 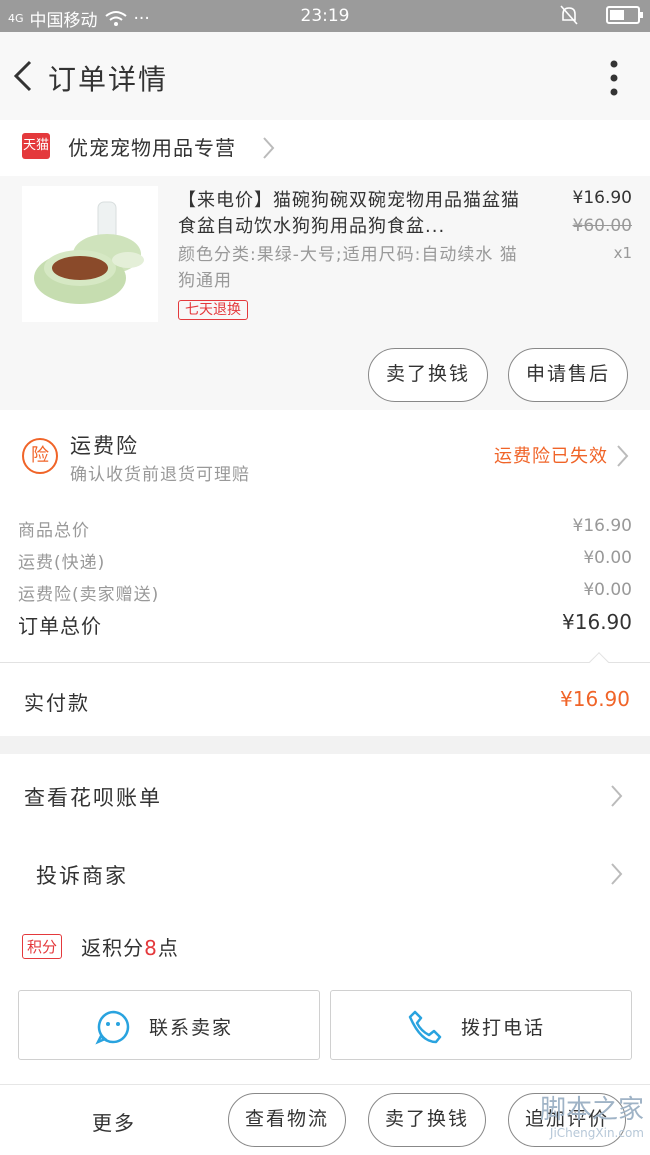 What do you see at coordinates (62, 563) in the screenshot?
I see `summary-label: 运费(快递)` at bounding box center [62, 563].